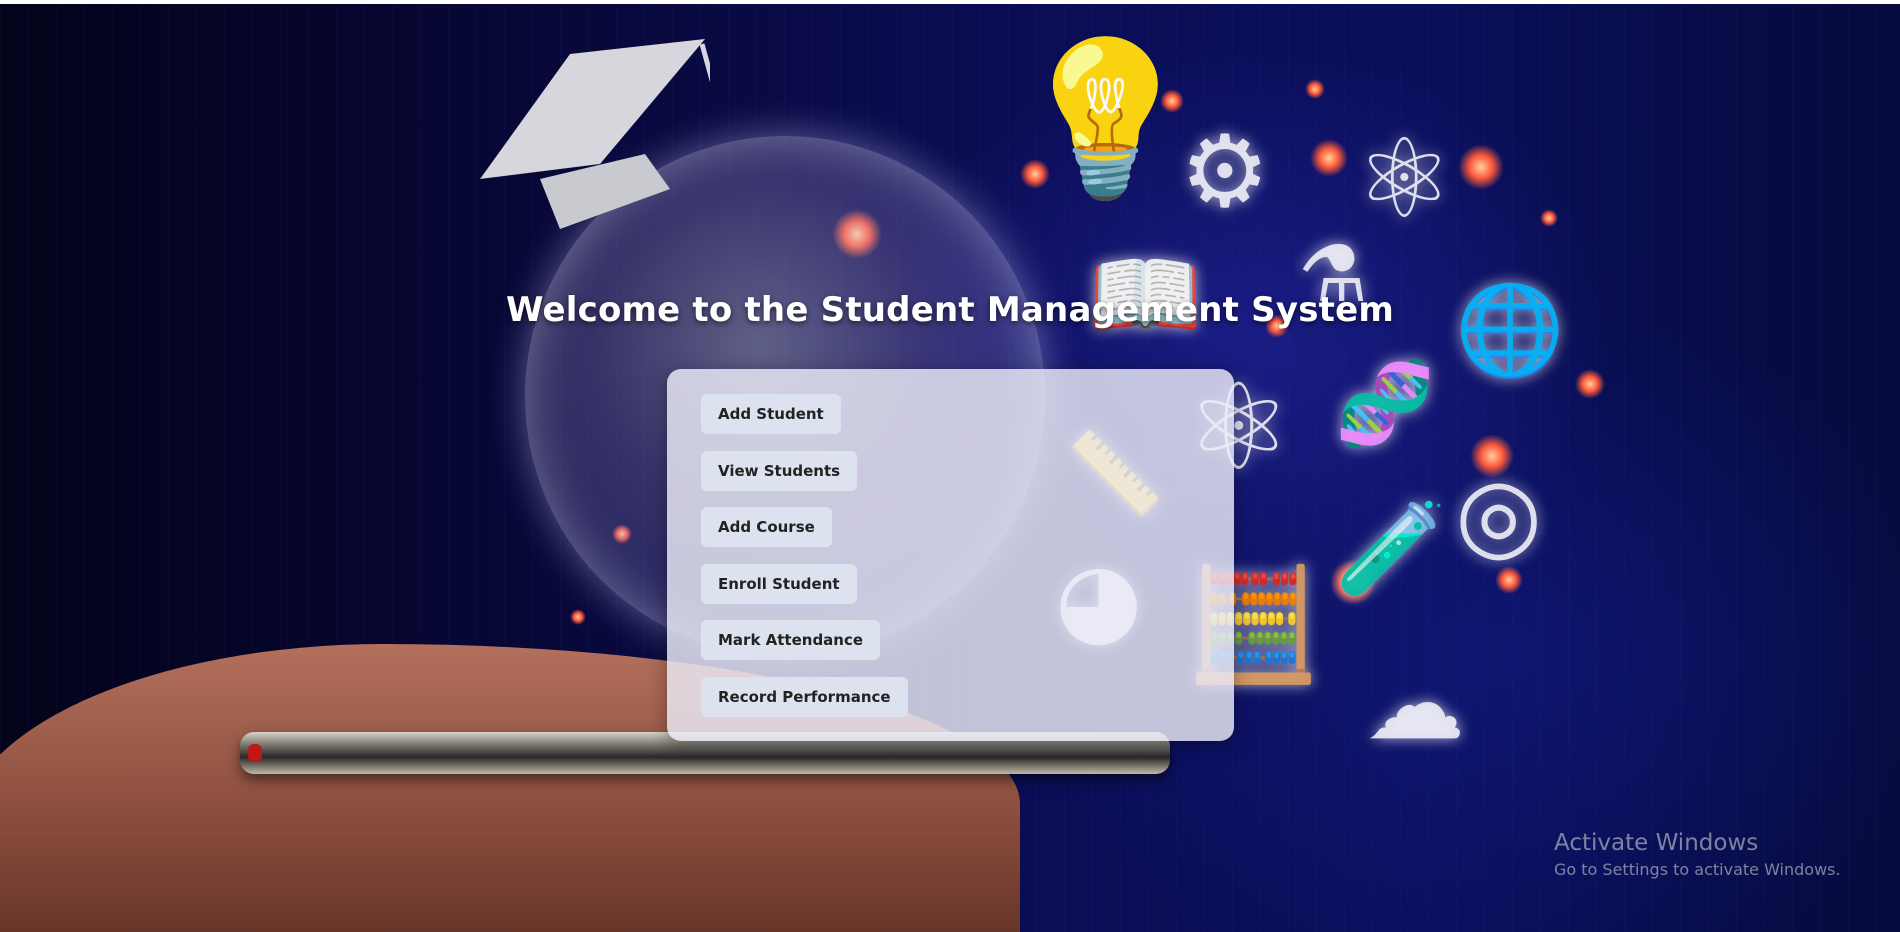  Describe the element at coordinates (255, 753) in the screenshot. I see `phone-button` at that location.